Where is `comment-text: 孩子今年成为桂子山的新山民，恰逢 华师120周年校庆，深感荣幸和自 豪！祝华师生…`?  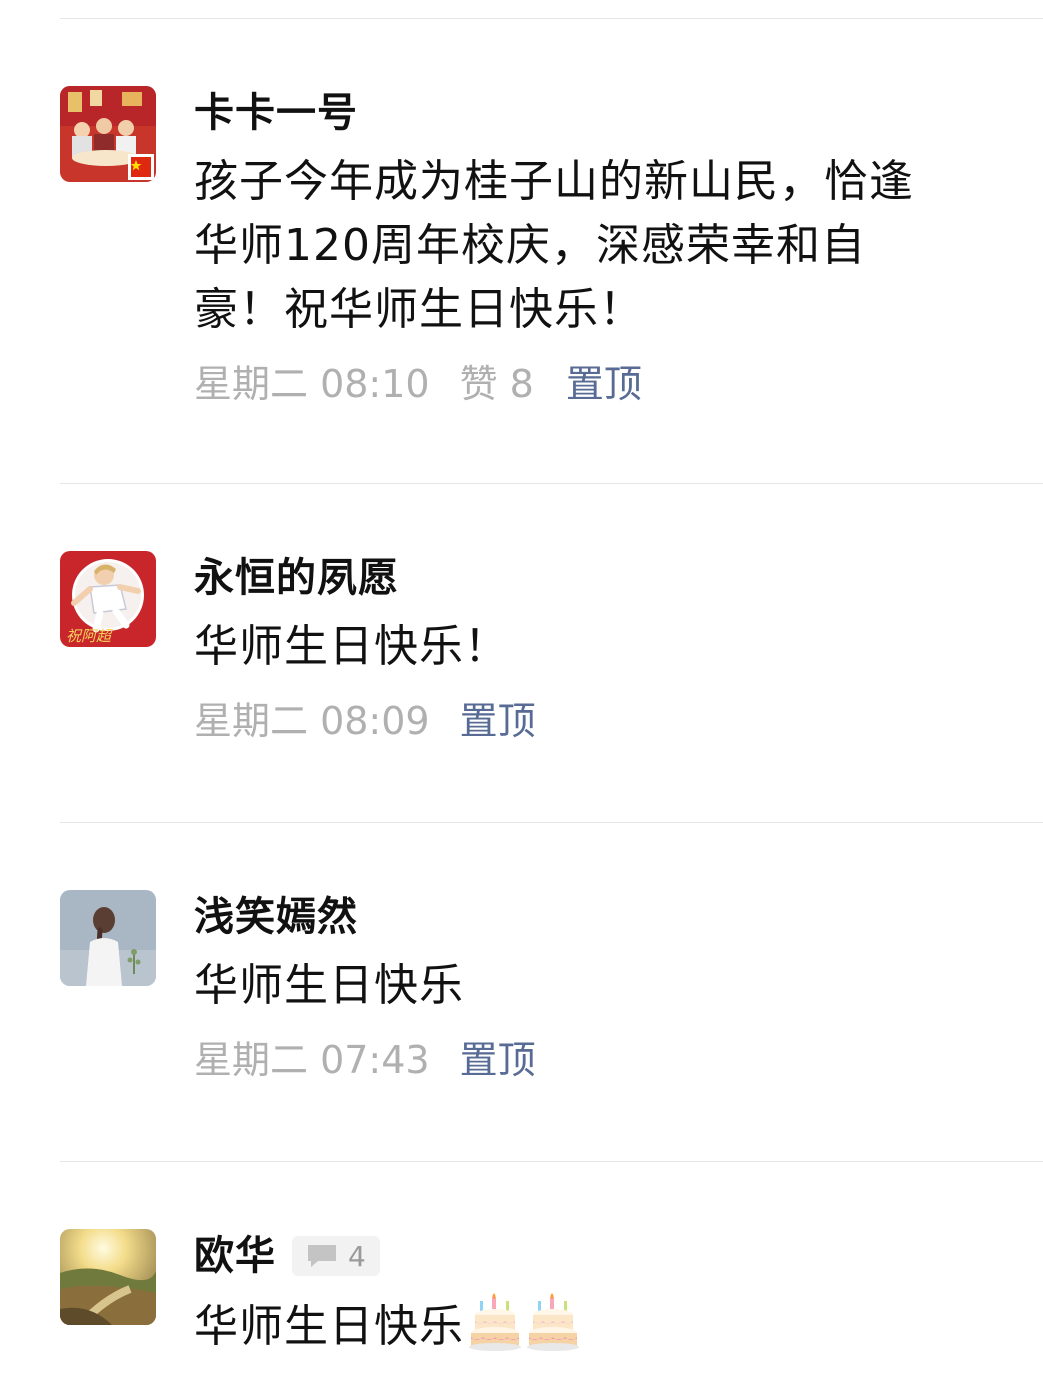 comment-text: 孩子今年成为桂子山的新山民，恰逢 华师120周年校庆，深感荣幸和自 豪！祝华师生… is located at coordinates (588, 246).